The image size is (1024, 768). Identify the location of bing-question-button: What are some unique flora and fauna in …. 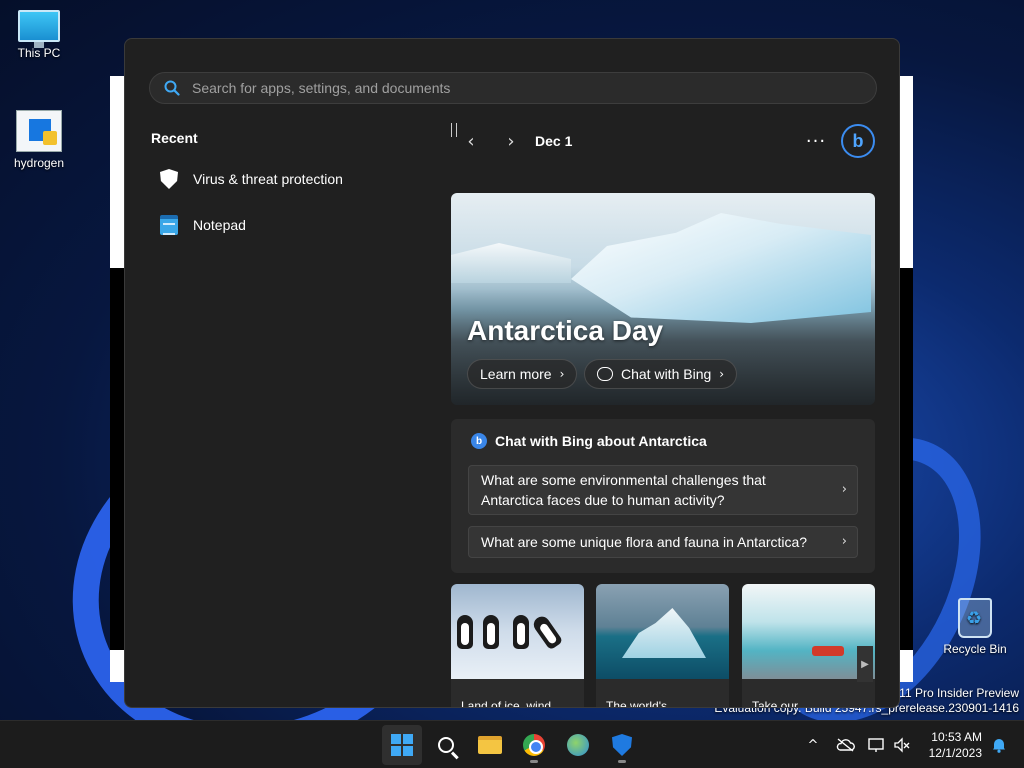
(663, 542).